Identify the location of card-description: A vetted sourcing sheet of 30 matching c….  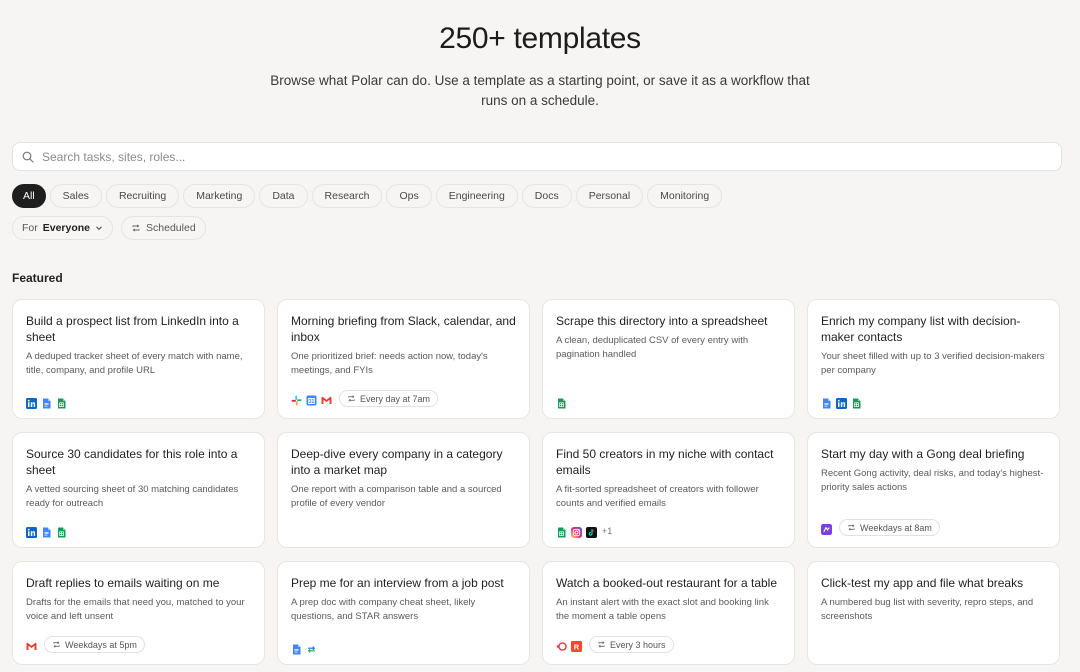
(132, 496).